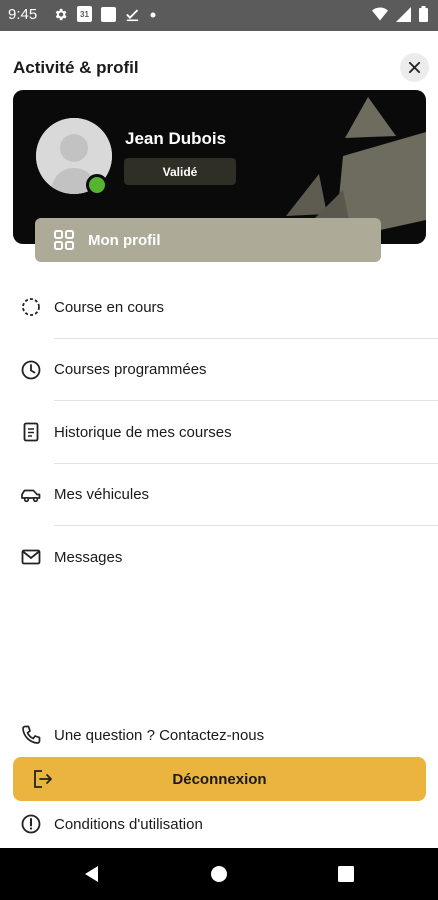 This screenshot has width=438, height=900. I want to click on my-profile-label: Mon profil, so click(124, 240).